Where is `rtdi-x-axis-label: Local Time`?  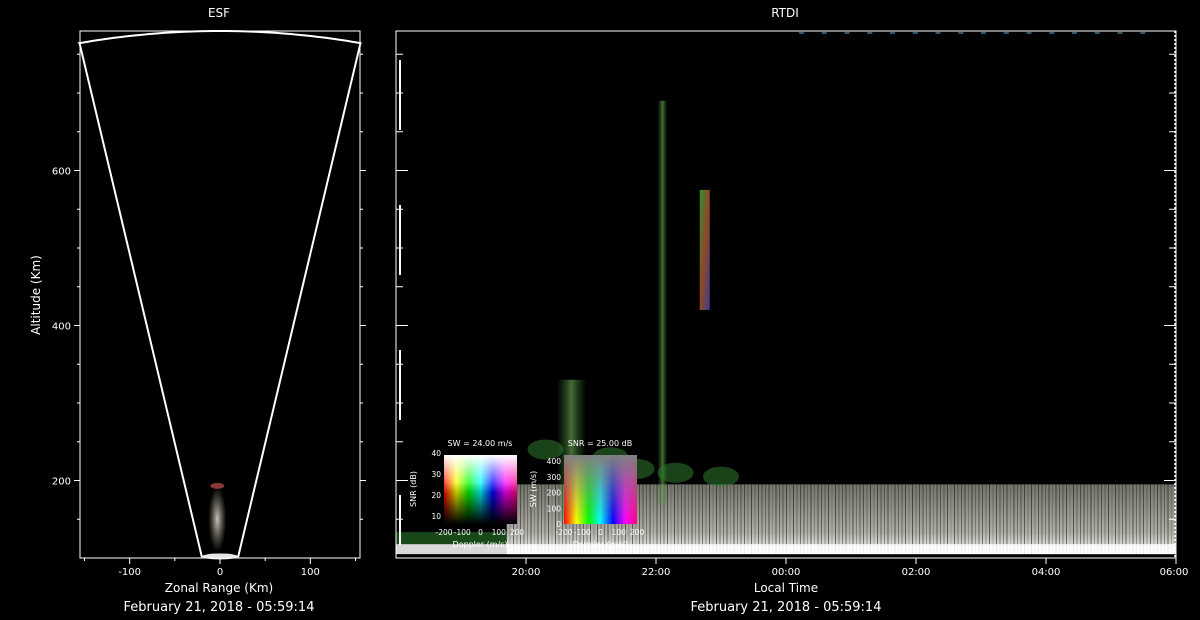
rtdi-x-axis-label: Local Time is located at coordinates (786, 588).